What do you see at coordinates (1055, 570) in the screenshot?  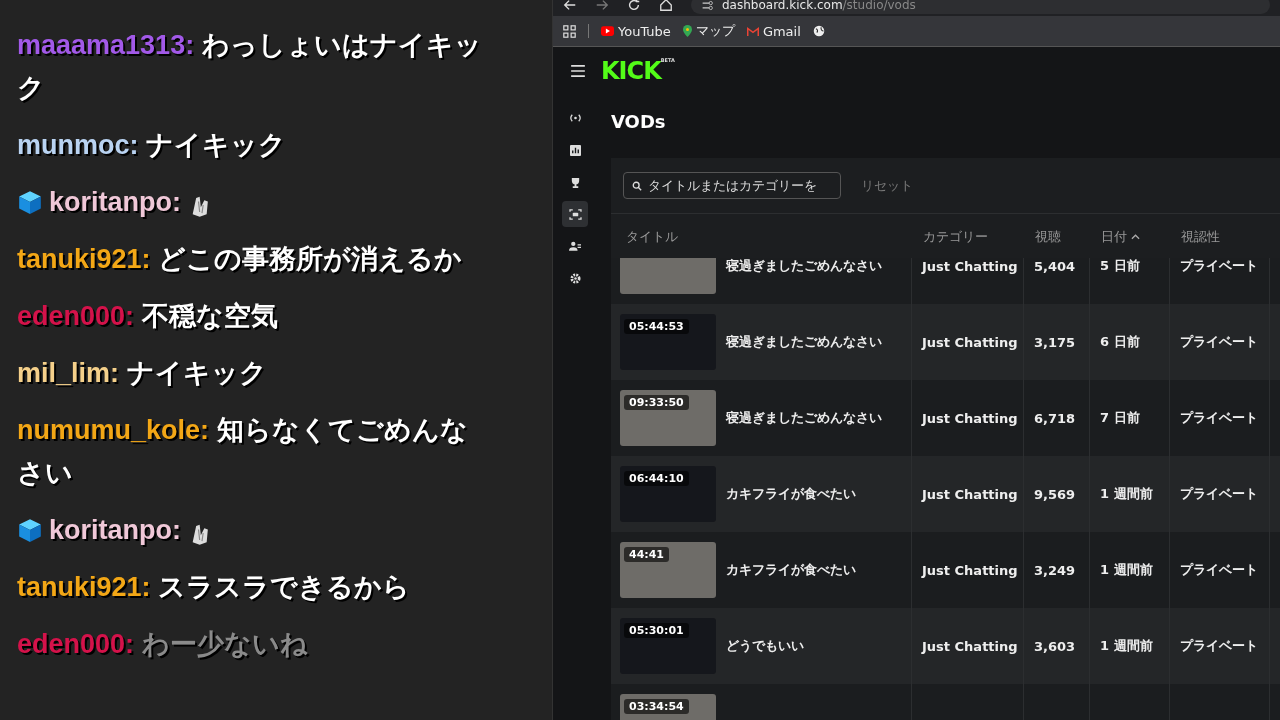 I see `table-cell: 3,249` at bounding box center [1055, 570].